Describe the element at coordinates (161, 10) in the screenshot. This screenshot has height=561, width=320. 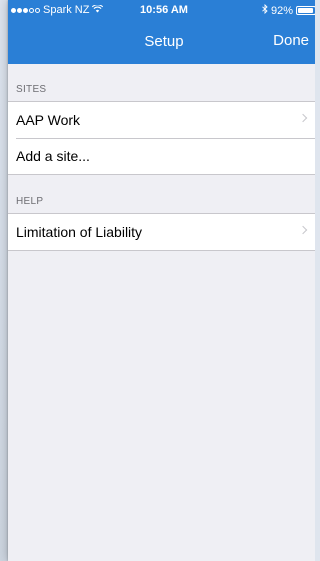
I see `status-bar: Spark NZ 10:56 AM 92%` at that location.